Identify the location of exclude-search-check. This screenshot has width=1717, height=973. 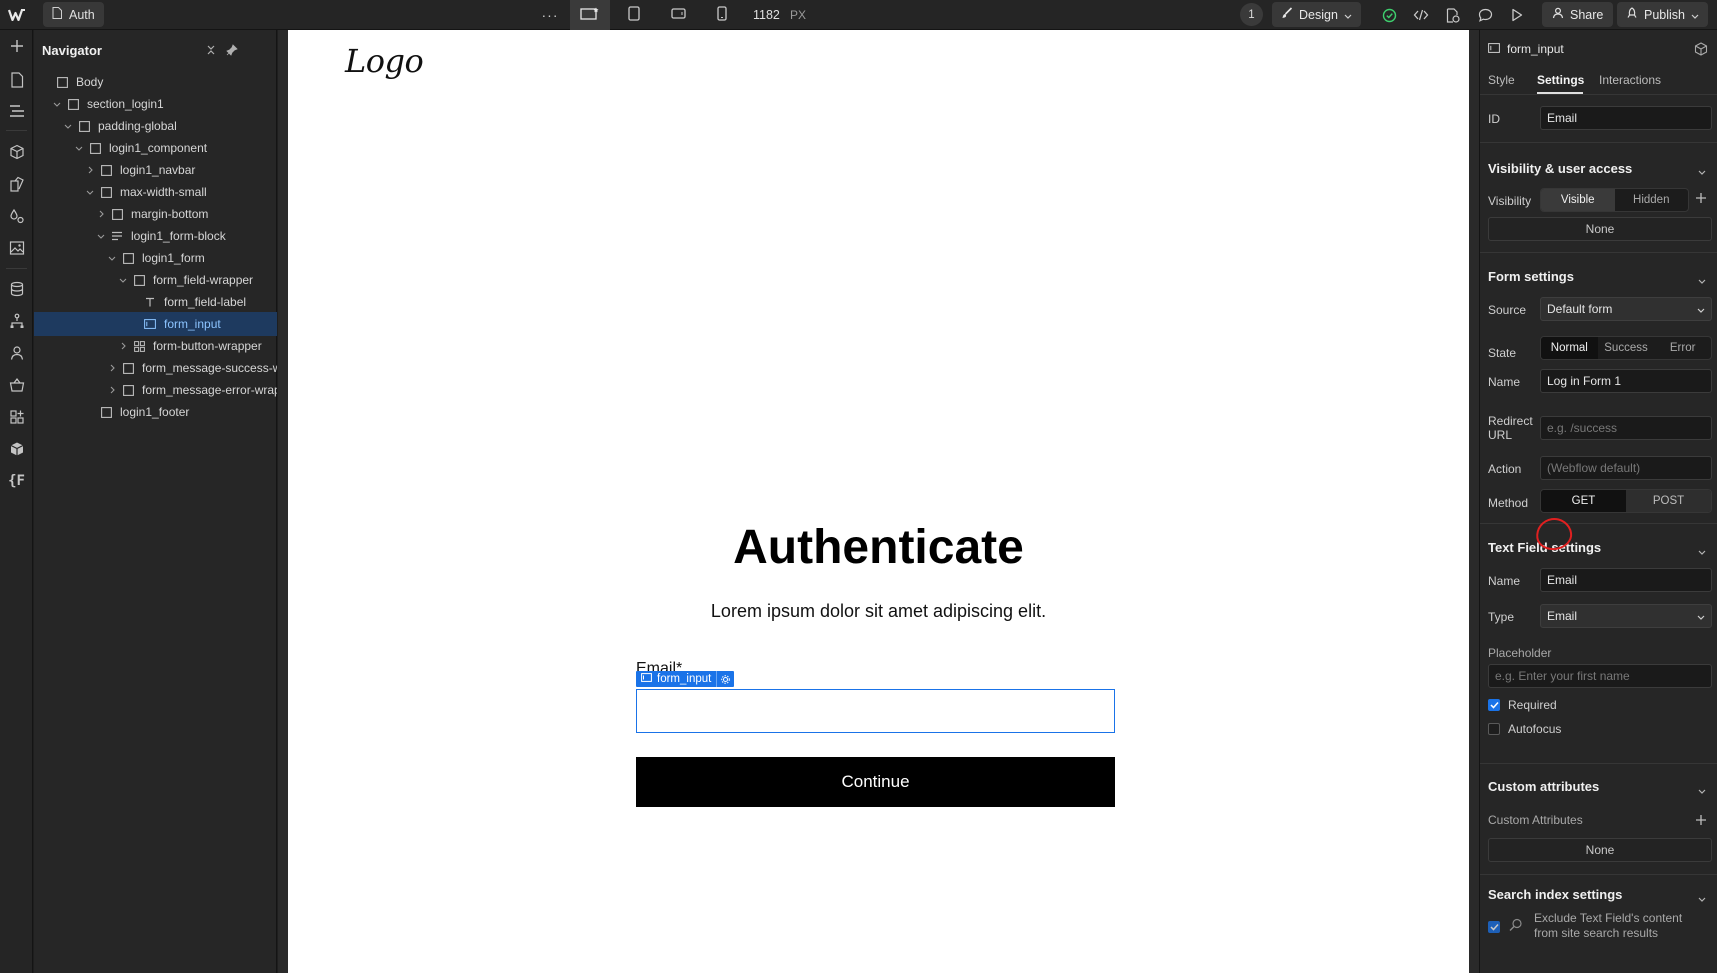
(1494, 927).